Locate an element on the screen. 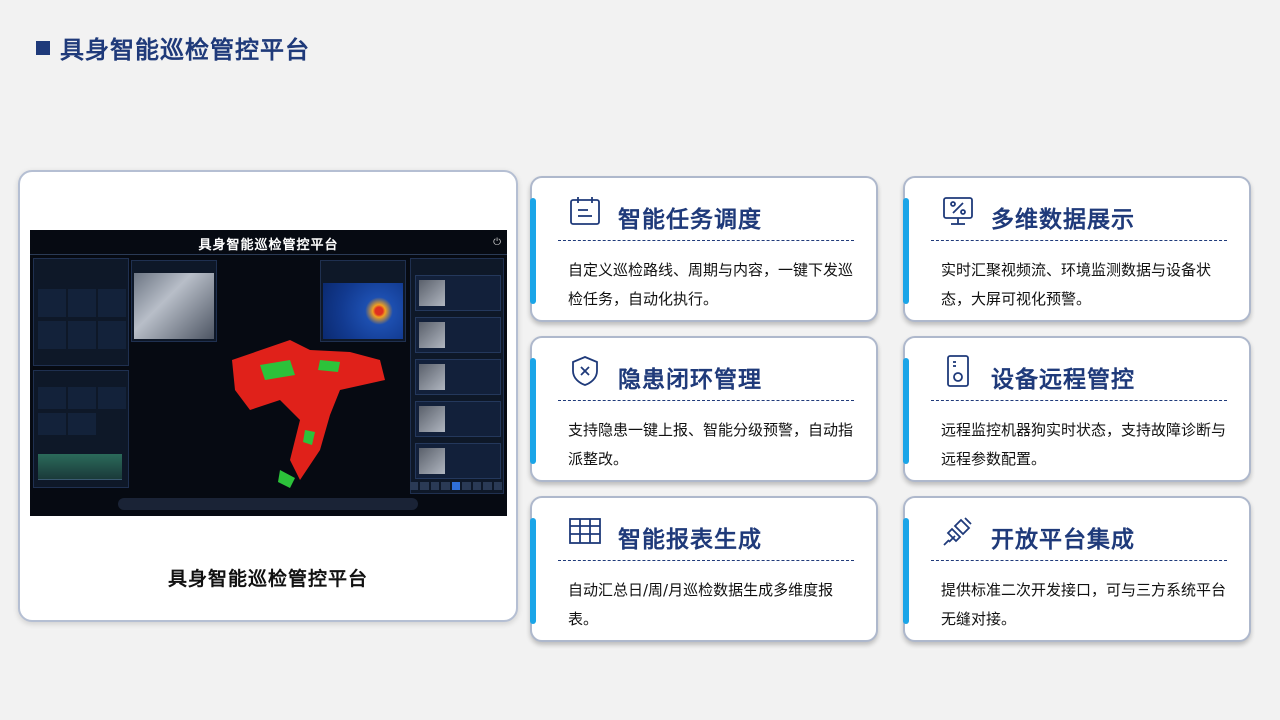 The width and height of the screenshot is (1280, 720). page-title: 具身智能巡检管控平台 is located at coordinates (173, 47).